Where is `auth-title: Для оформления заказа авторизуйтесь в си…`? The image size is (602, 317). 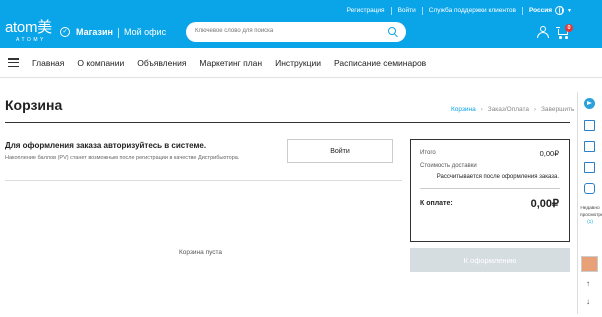
auth-title: Для оформления заказа авторизуйтесь в си… is located at coordinates (106, 145).